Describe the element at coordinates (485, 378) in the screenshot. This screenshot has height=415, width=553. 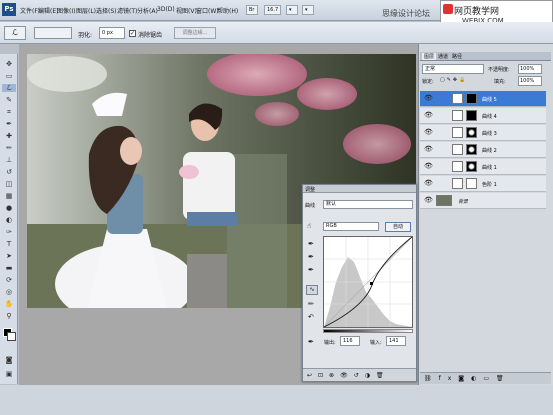
I see `layers-footer-icons: ⛓fx◙◐▭🗑` at that location.